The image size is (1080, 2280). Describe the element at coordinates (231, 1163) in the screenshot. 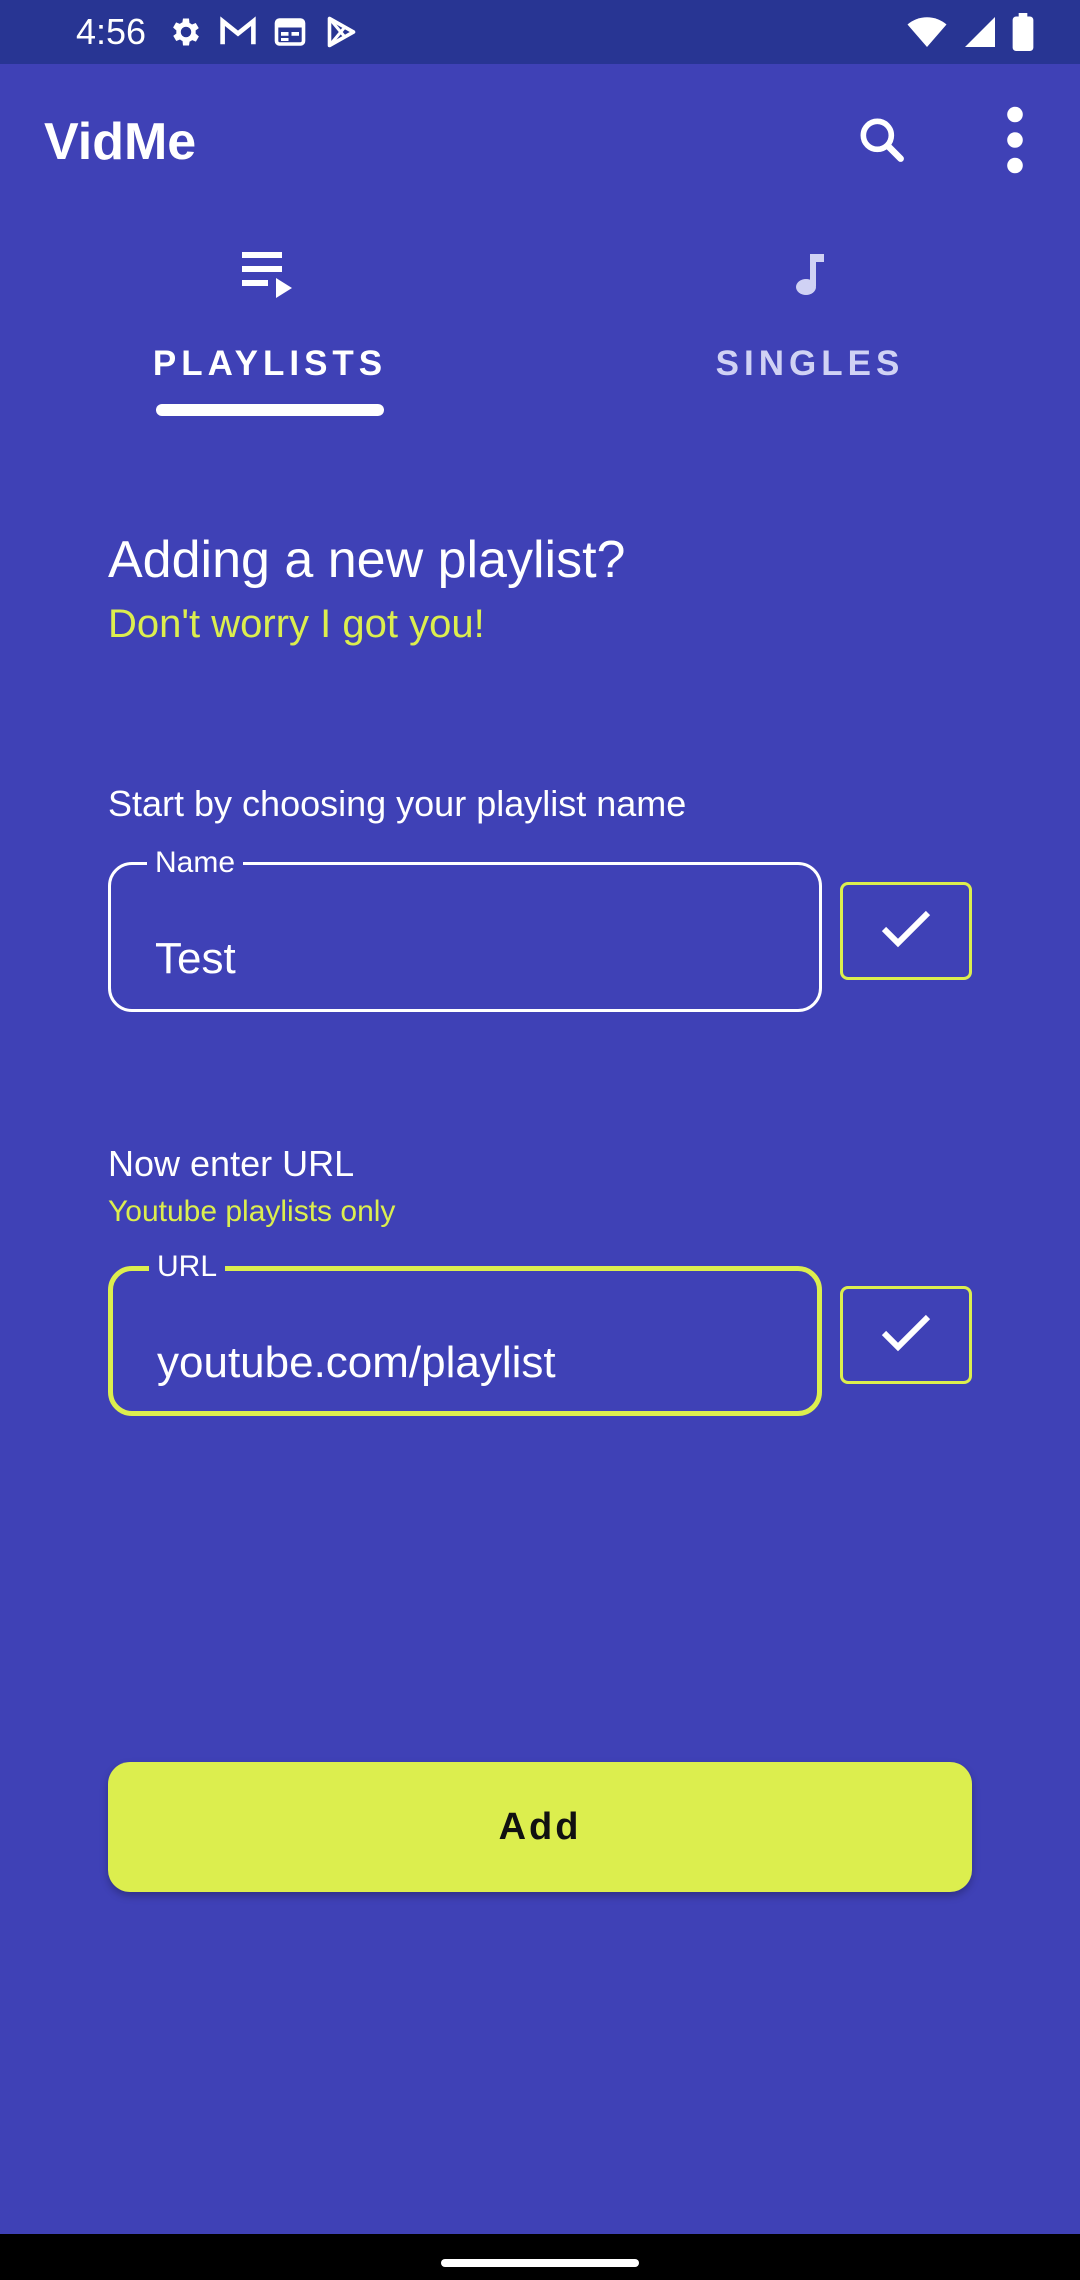

I see `url-section-label: Now enter URL` at that location.